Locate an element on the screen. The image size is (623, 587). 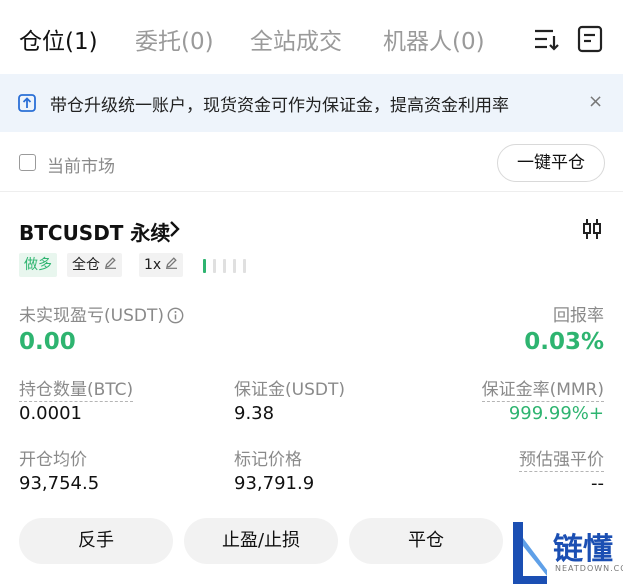
margin-value: 9.38 is located at coordinates (254, 413).